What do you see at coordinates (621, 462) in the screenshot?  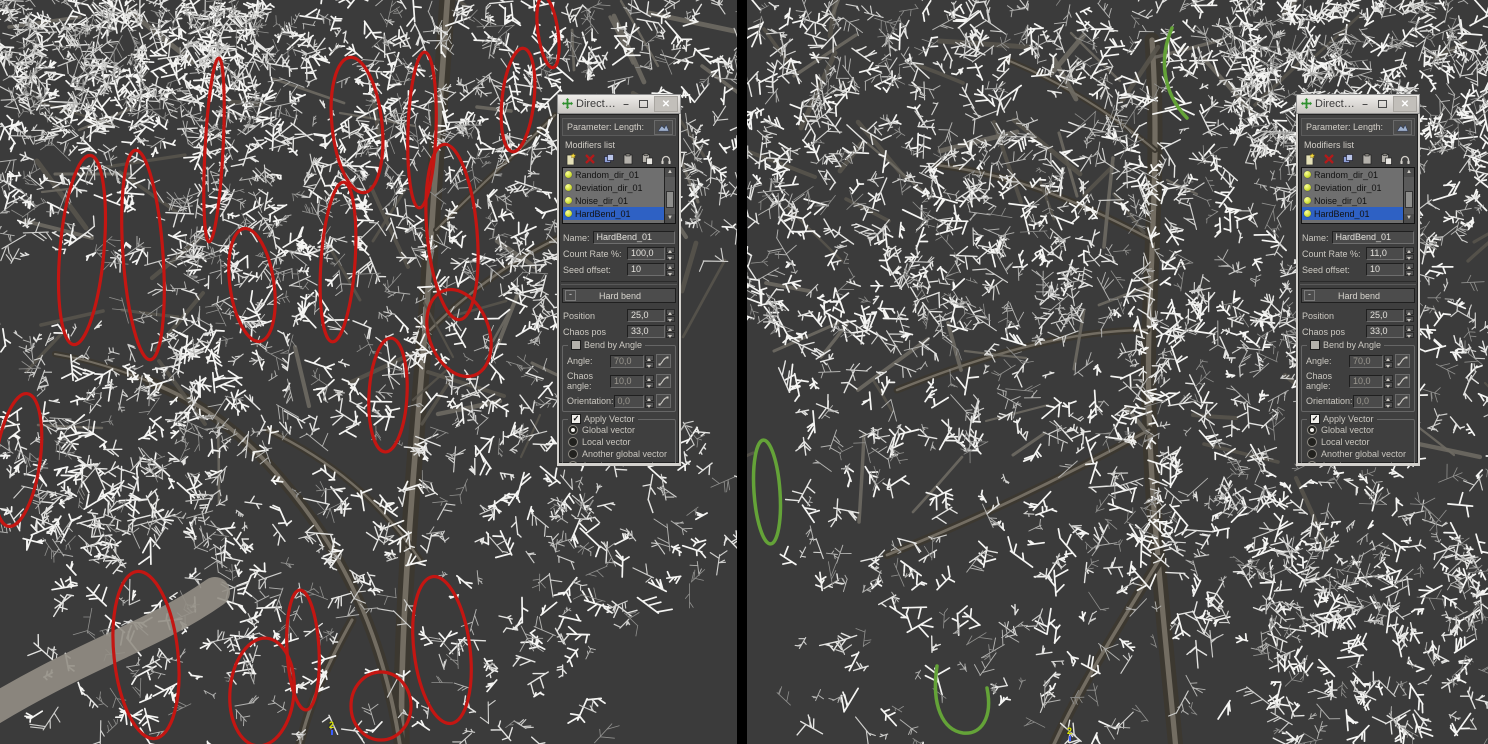 I see `radio-another-target-point: Another target point` at bounding box center [621, 462].